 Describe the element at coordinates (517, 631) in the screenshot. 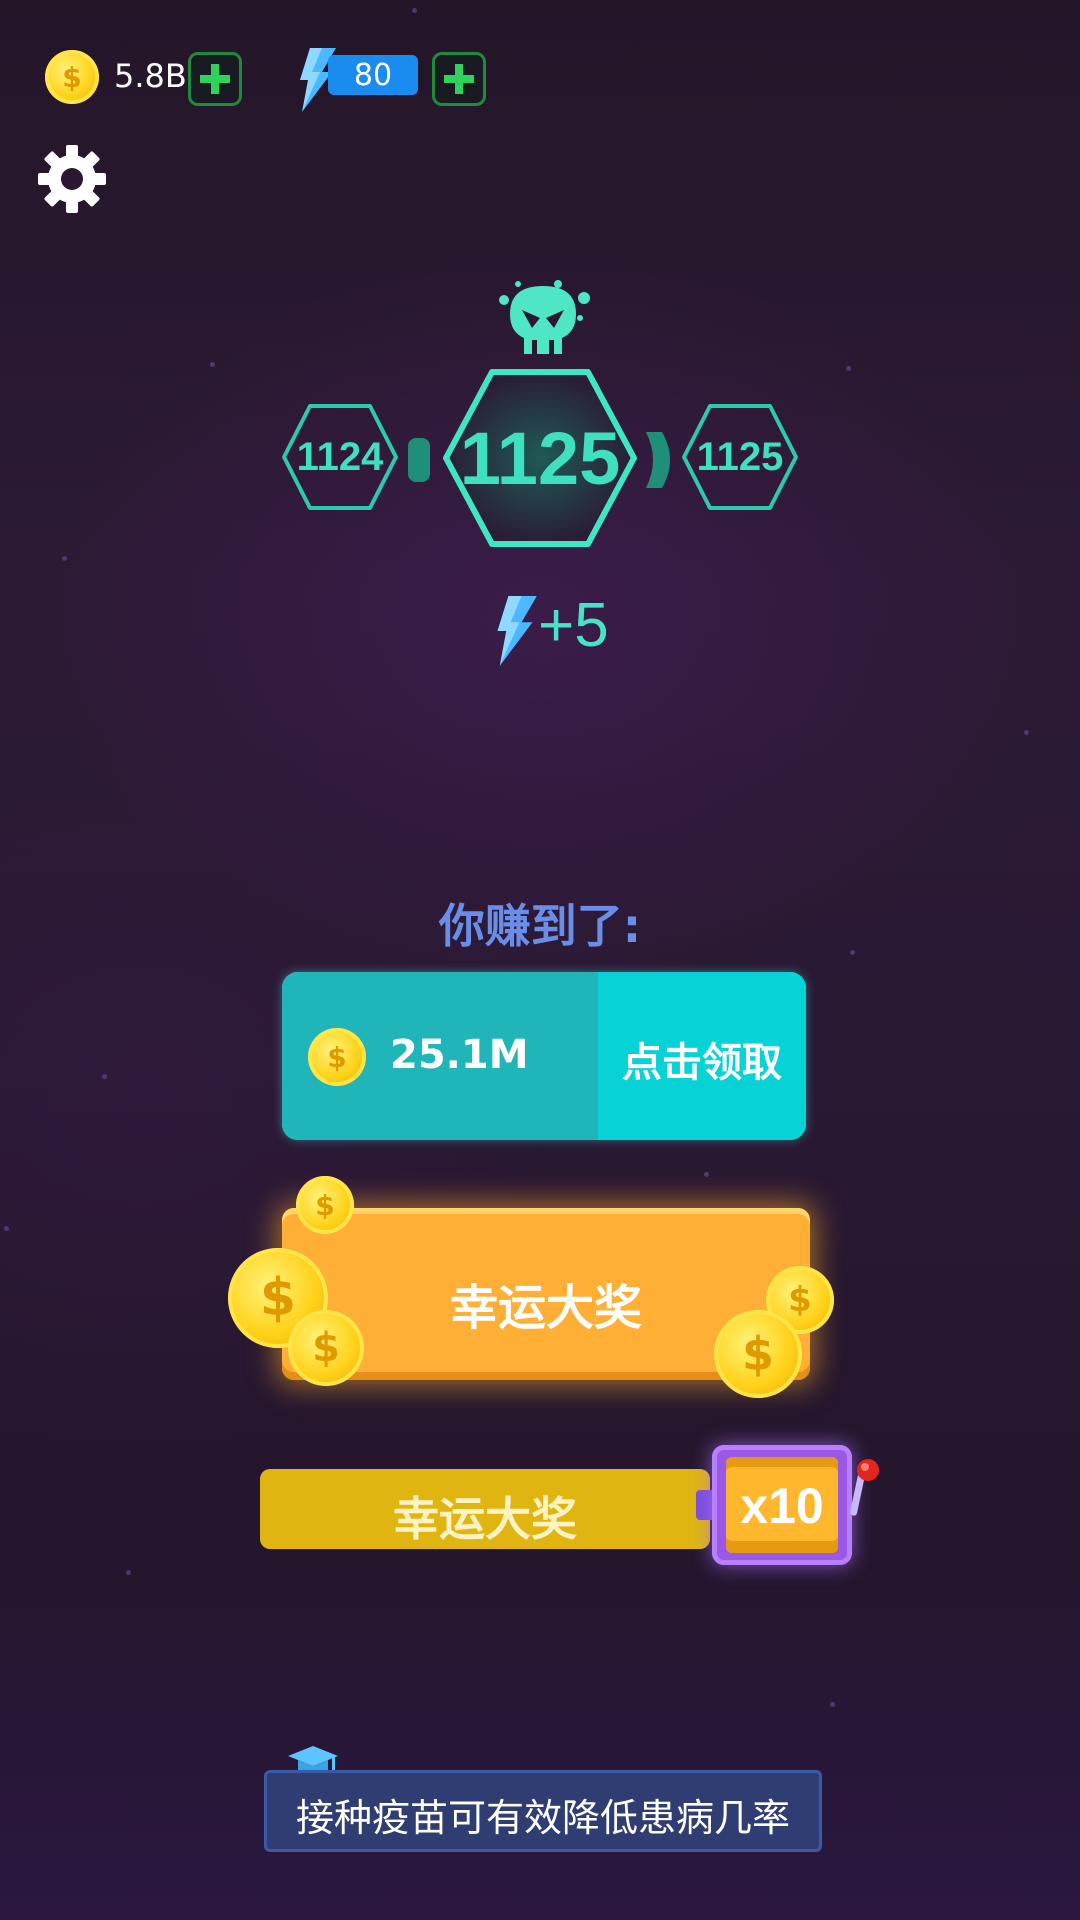

I see `lightning-icon` at that location.